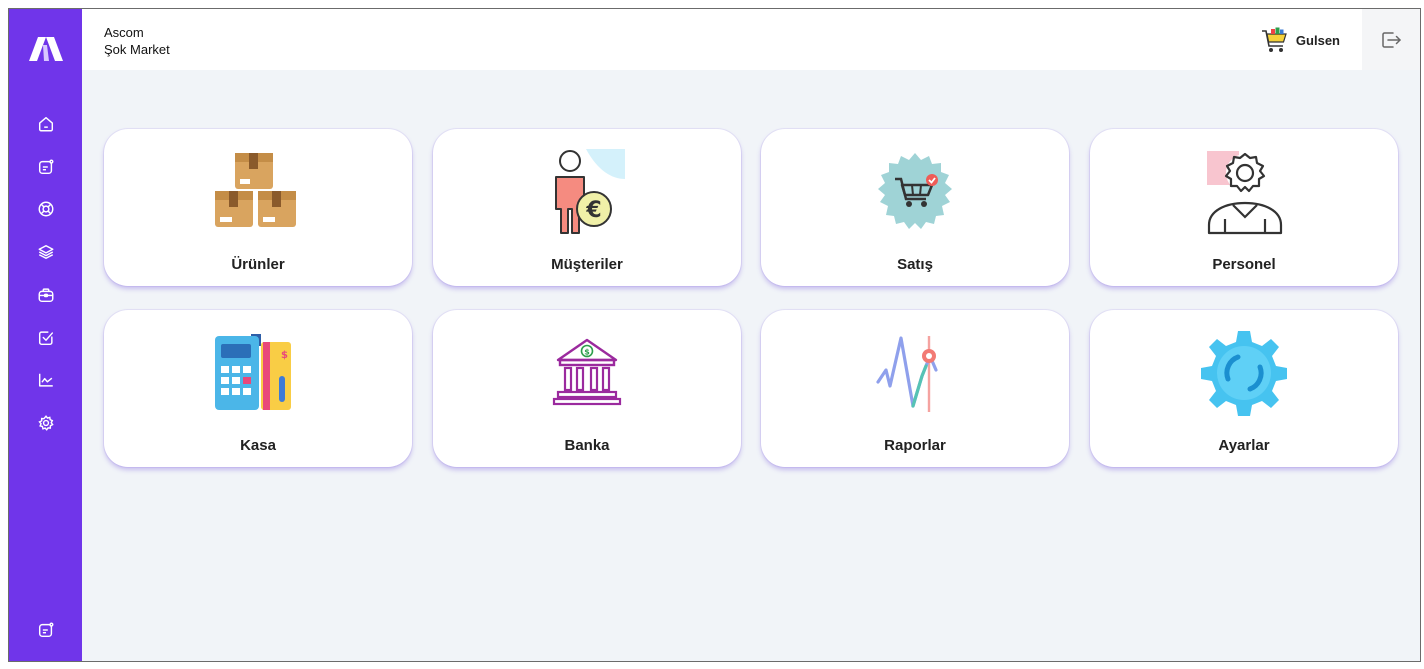  I want to click on cash-register-icon: $, so click(253, 372).